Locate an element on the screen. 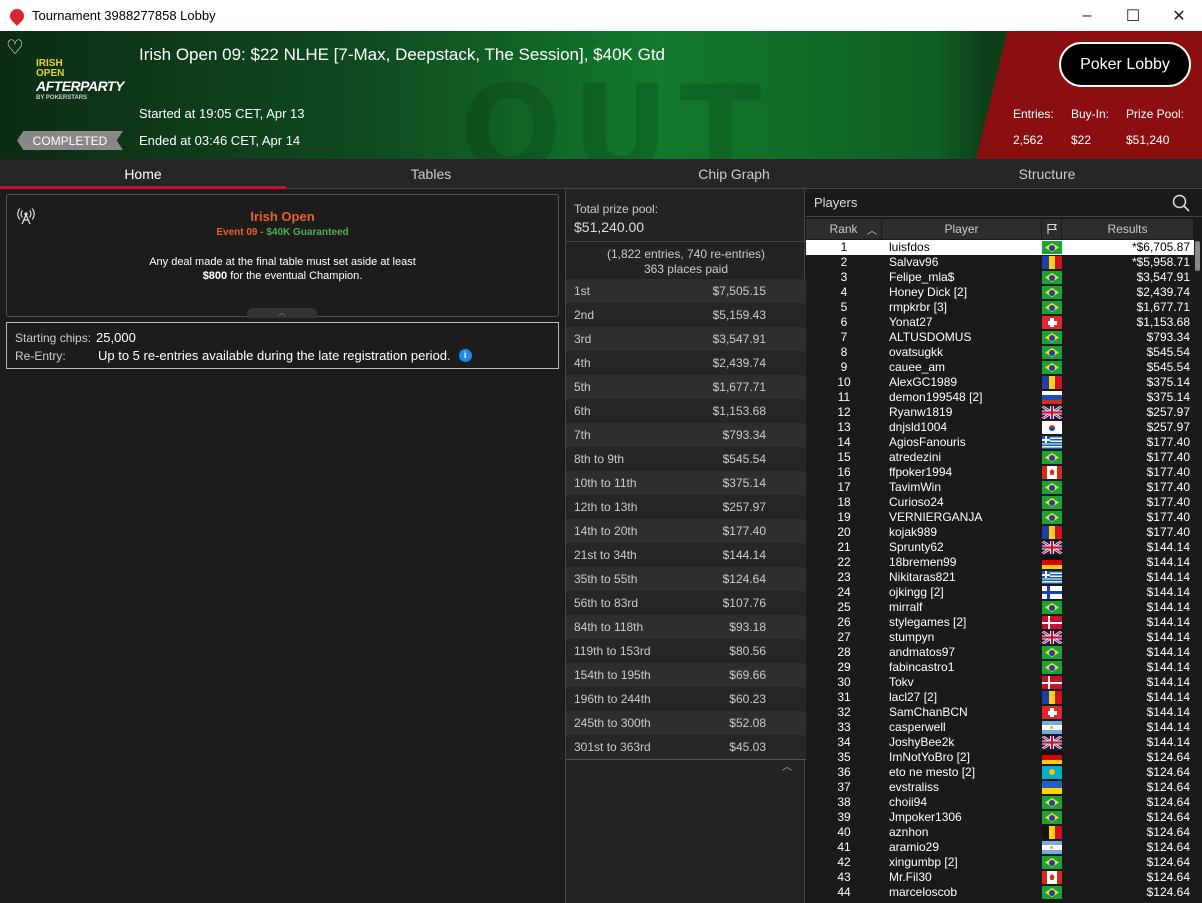  player-row: 15 atredezini $177.40 is located at coordinates (1000, 457).